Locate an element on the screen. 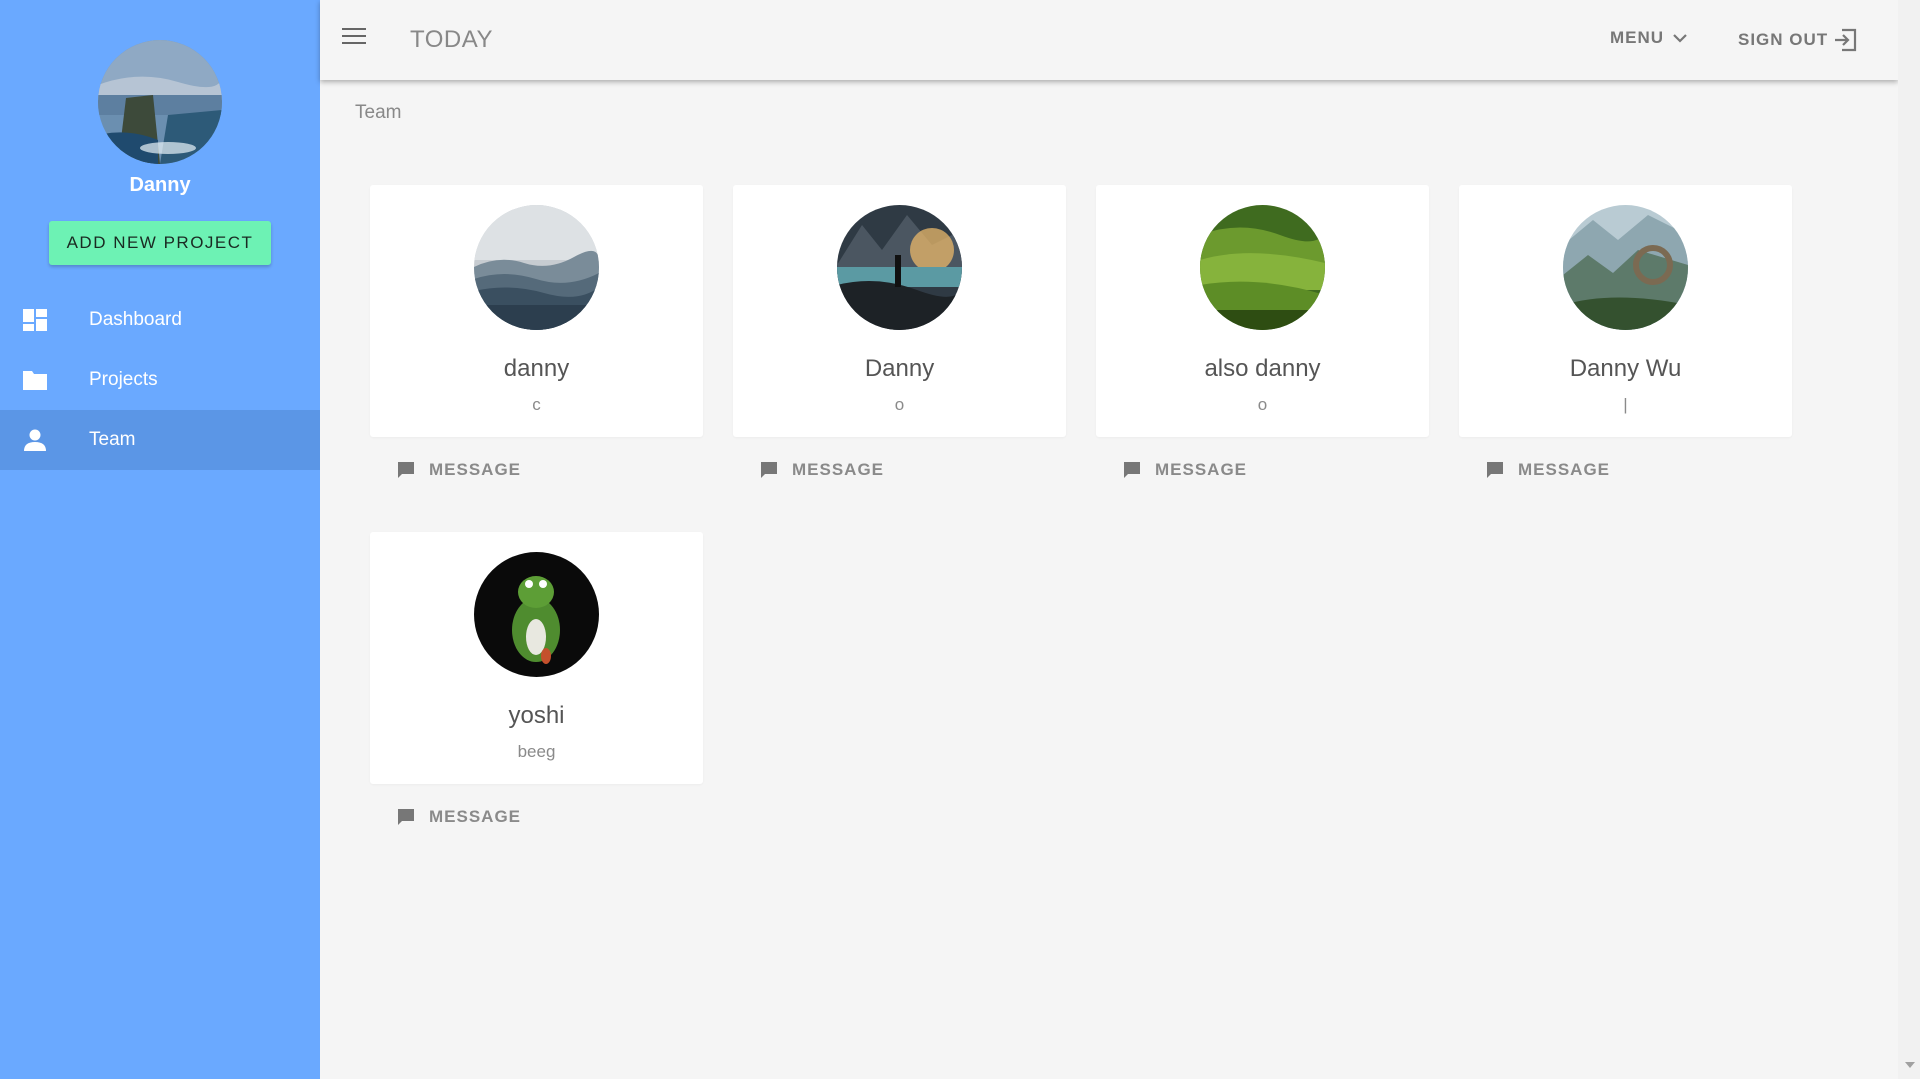 The width and height of the screenshot is (1920, 1079). sidebar-item-label: Dashboard is located at coordinates (135, 319).